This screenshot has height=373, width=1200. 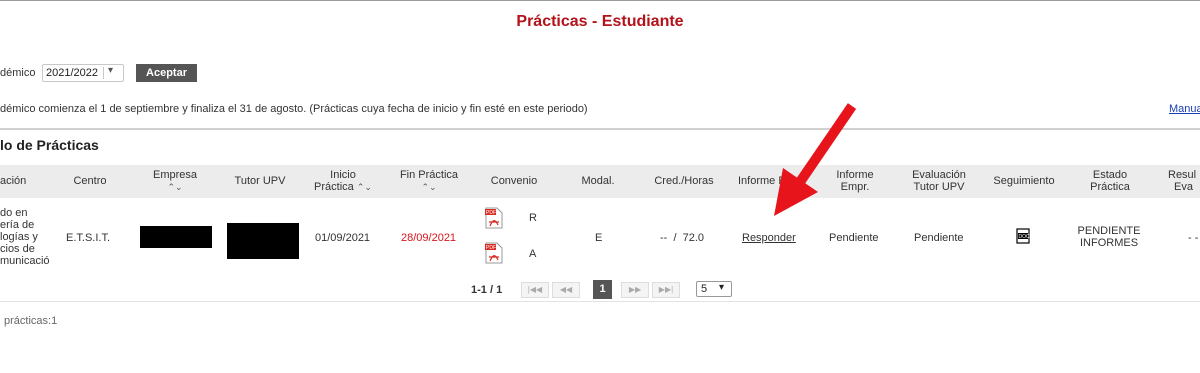 I want to click on header-seguimiento: Seguimiento, so click(x=1024, y=181).